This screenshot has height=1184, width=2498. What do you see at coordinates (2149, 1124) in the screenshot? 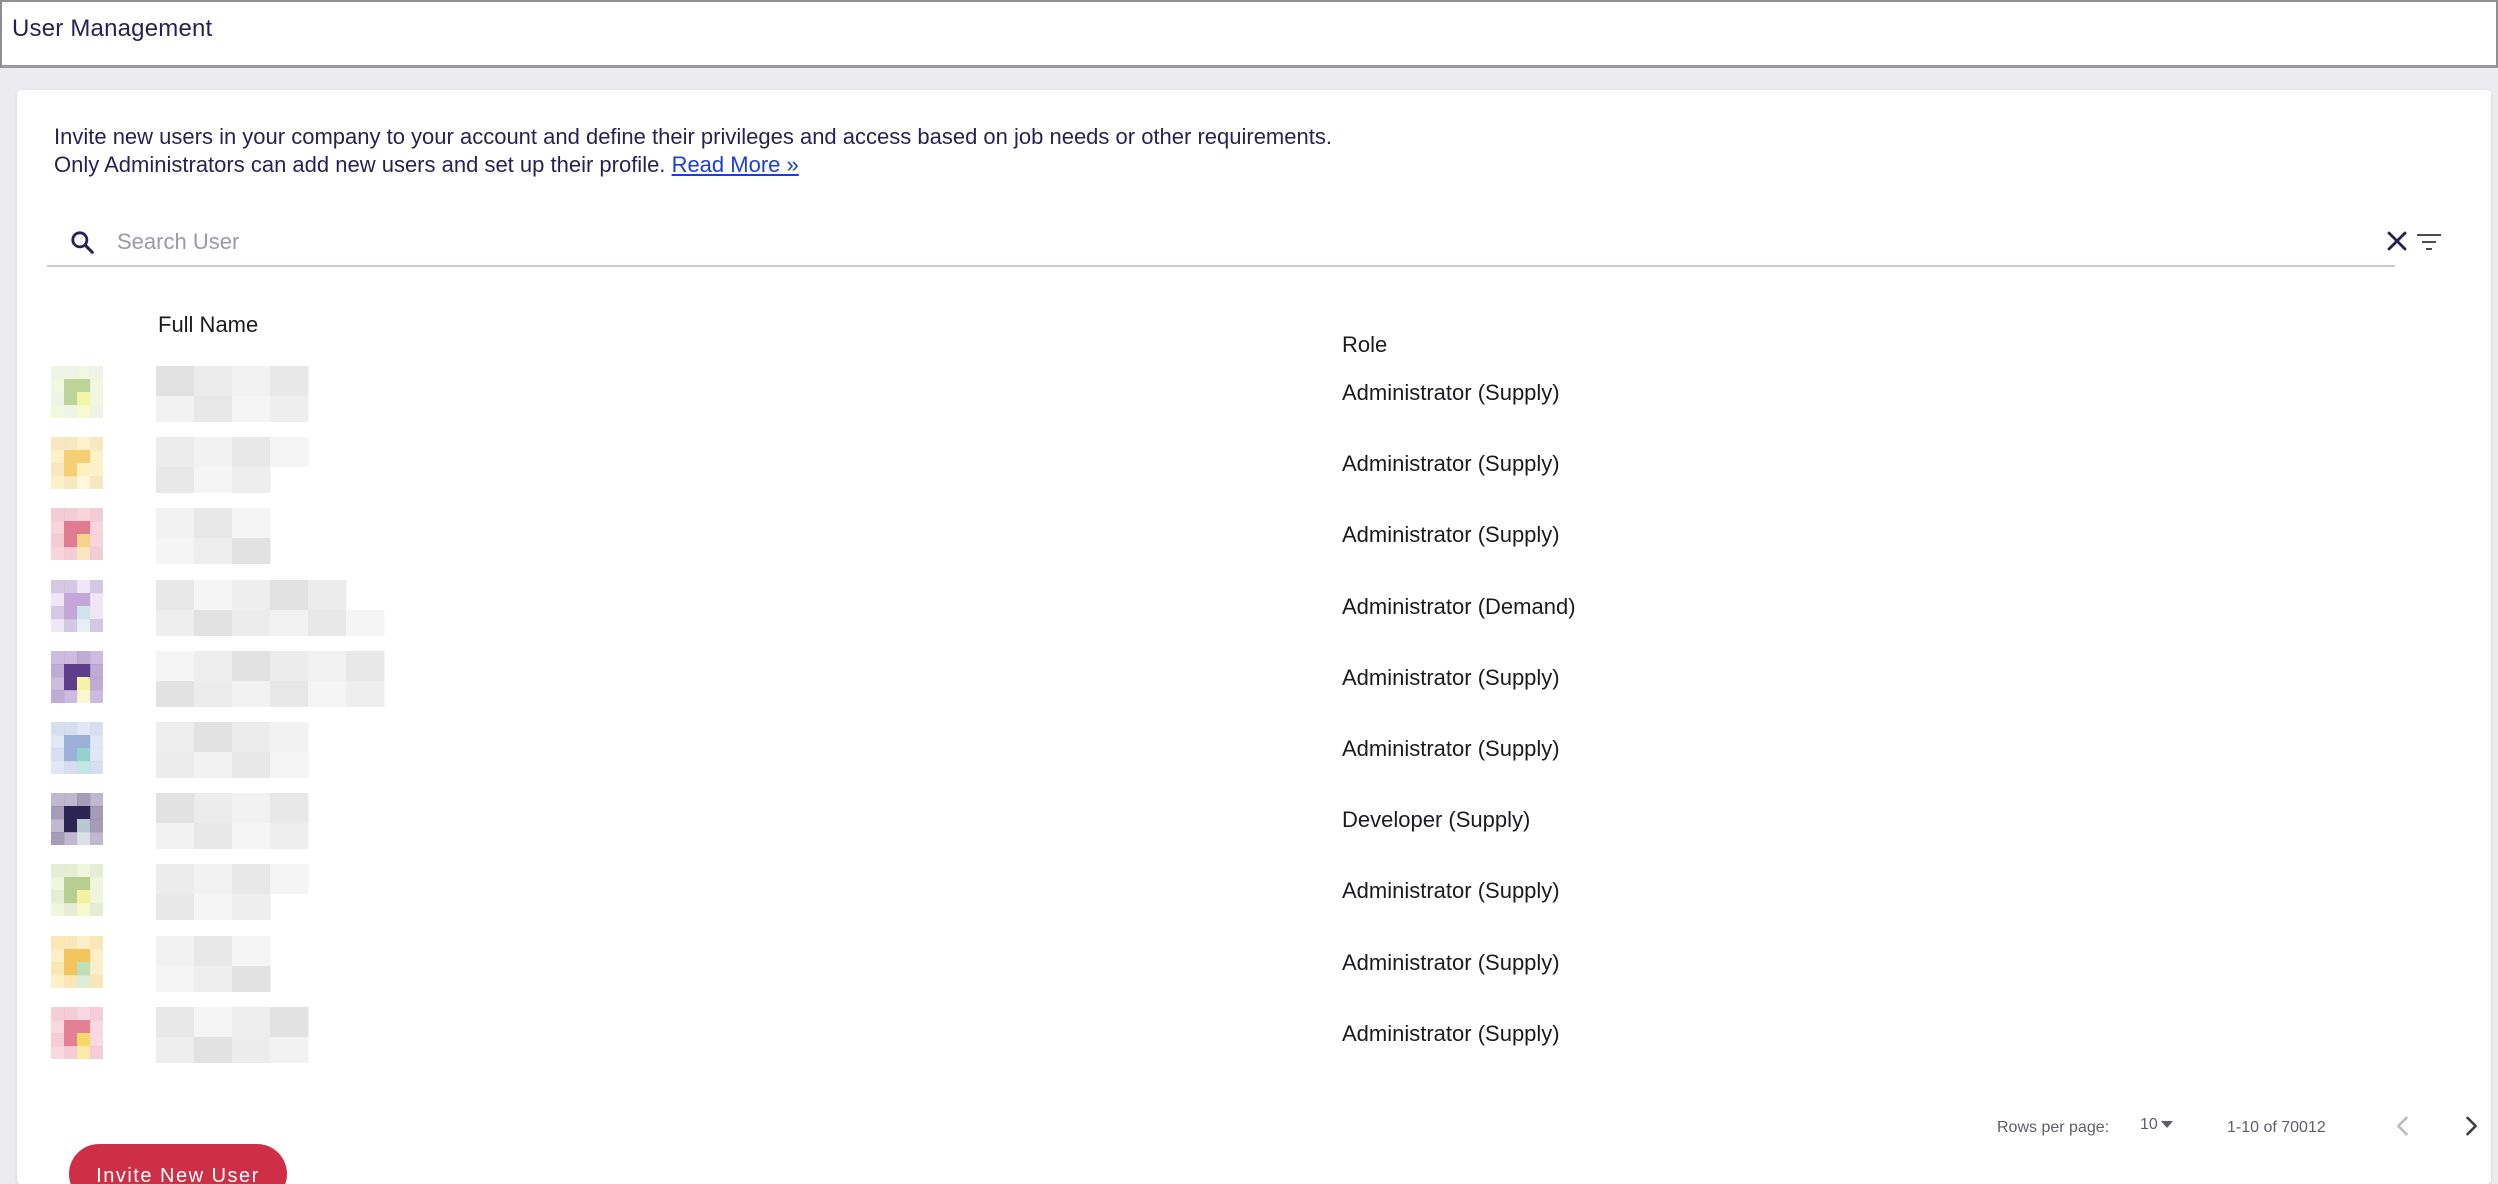
I see `rows-per-page-value: 10` at bounding box center [2149, 1124].